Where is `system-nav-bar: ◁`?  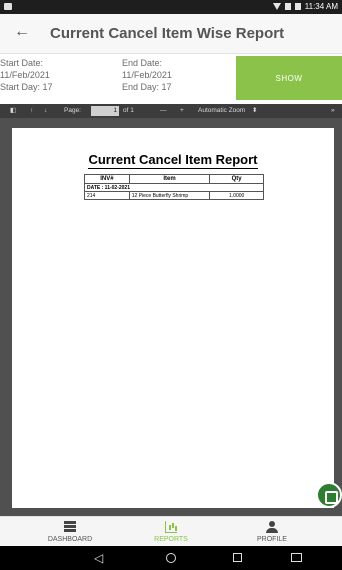
system-nav-bar: ◁ is located at coordinates (171, 558).